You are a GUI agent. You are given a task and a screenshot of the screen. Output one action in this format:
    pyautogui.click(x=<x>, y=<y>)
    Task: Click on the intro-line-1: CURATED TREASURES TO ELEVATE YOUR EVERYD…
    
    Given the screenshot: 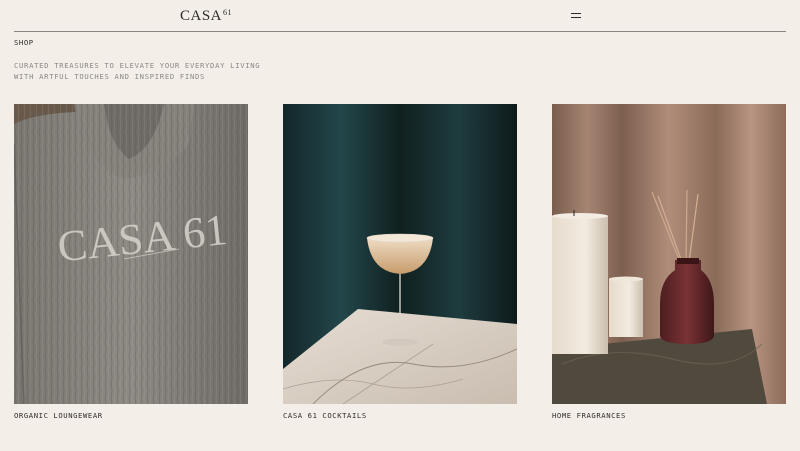 What is the action you would take?
    pyautogui.click(x=137, y=65)
    